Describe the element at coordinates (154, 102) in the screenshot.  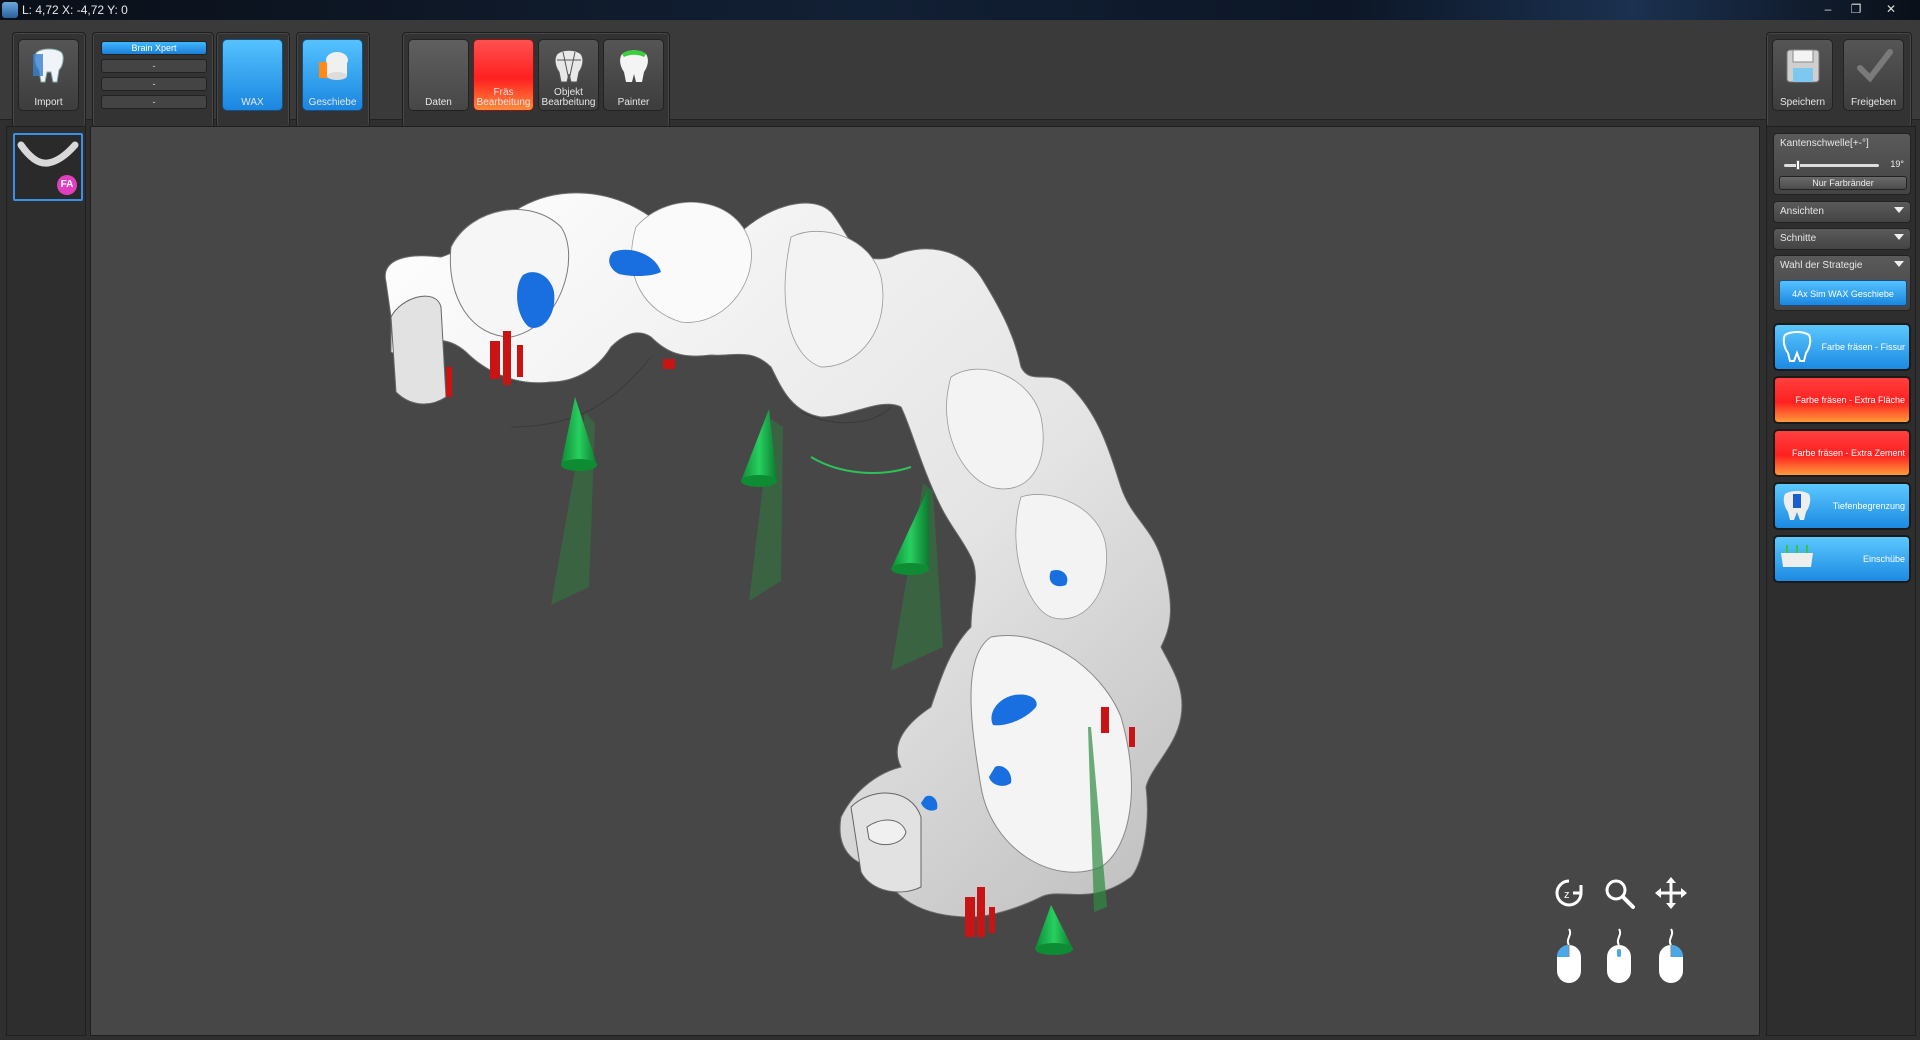
I see `brainxpert-slot-3: -` at that location.